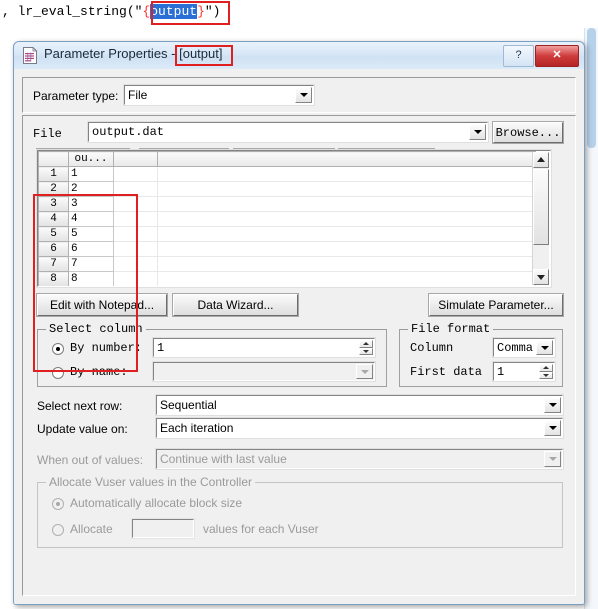  Describe the element at coordinates (366, 347) in the screenshot. I see `by-number-stepper` at that location.